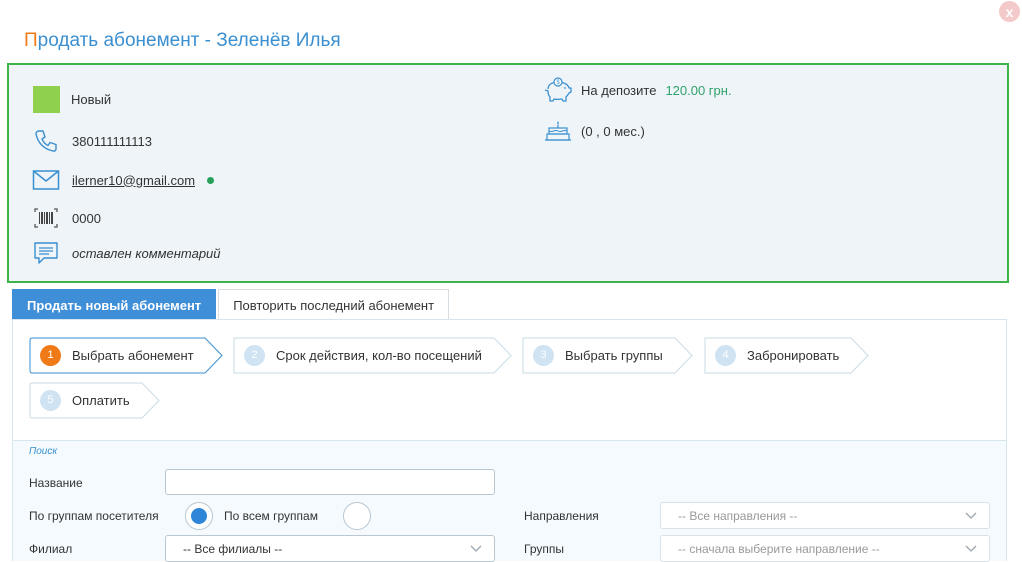 This screenshot has width=1022, height=562. Describe the element at coordinates (619, 90) in the screenshot. I see `deposit-label: На депозите` at that location.